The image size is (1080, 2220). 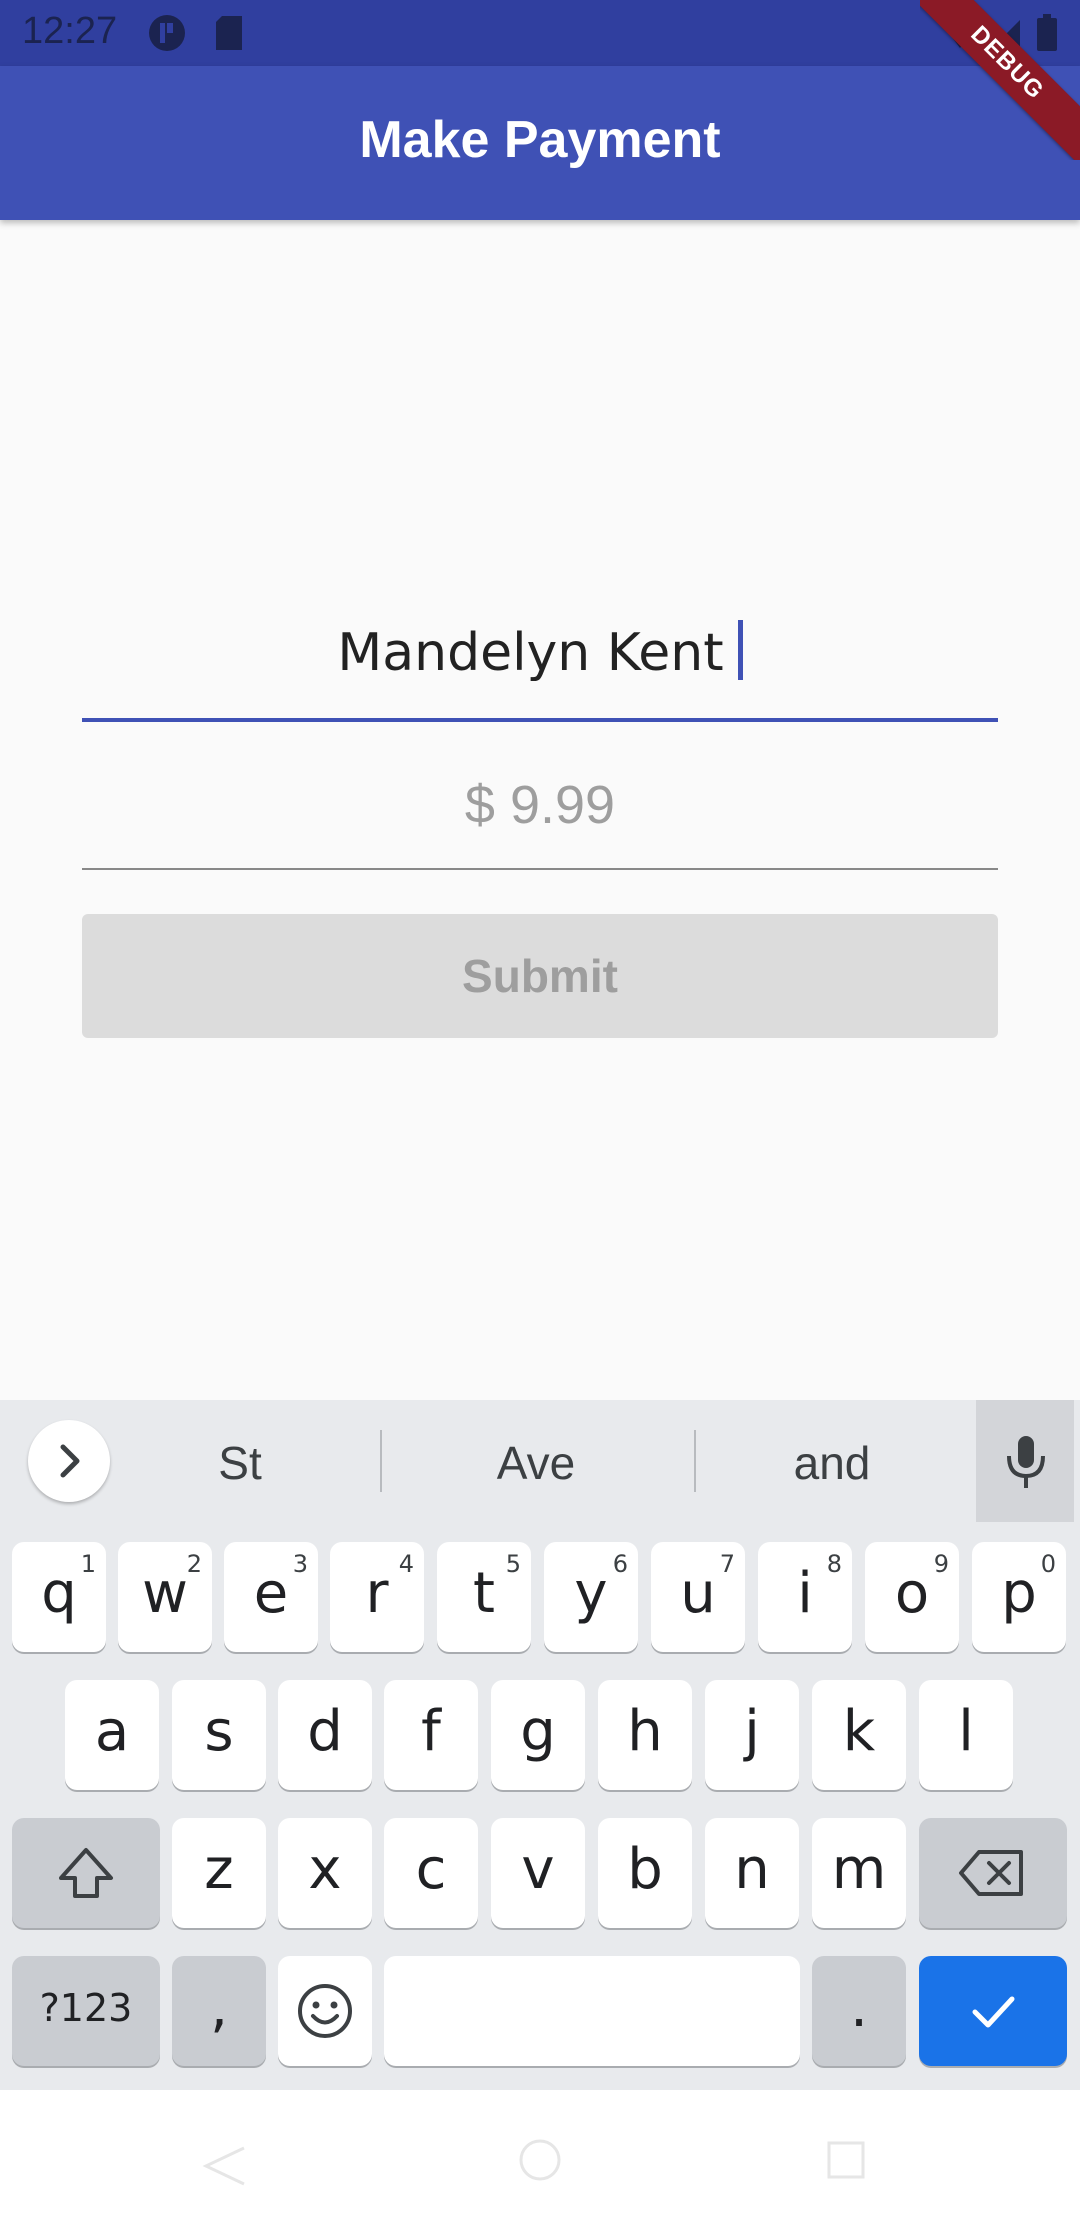 I want to click on key-hint: 3, so click(x=300, y=1564).